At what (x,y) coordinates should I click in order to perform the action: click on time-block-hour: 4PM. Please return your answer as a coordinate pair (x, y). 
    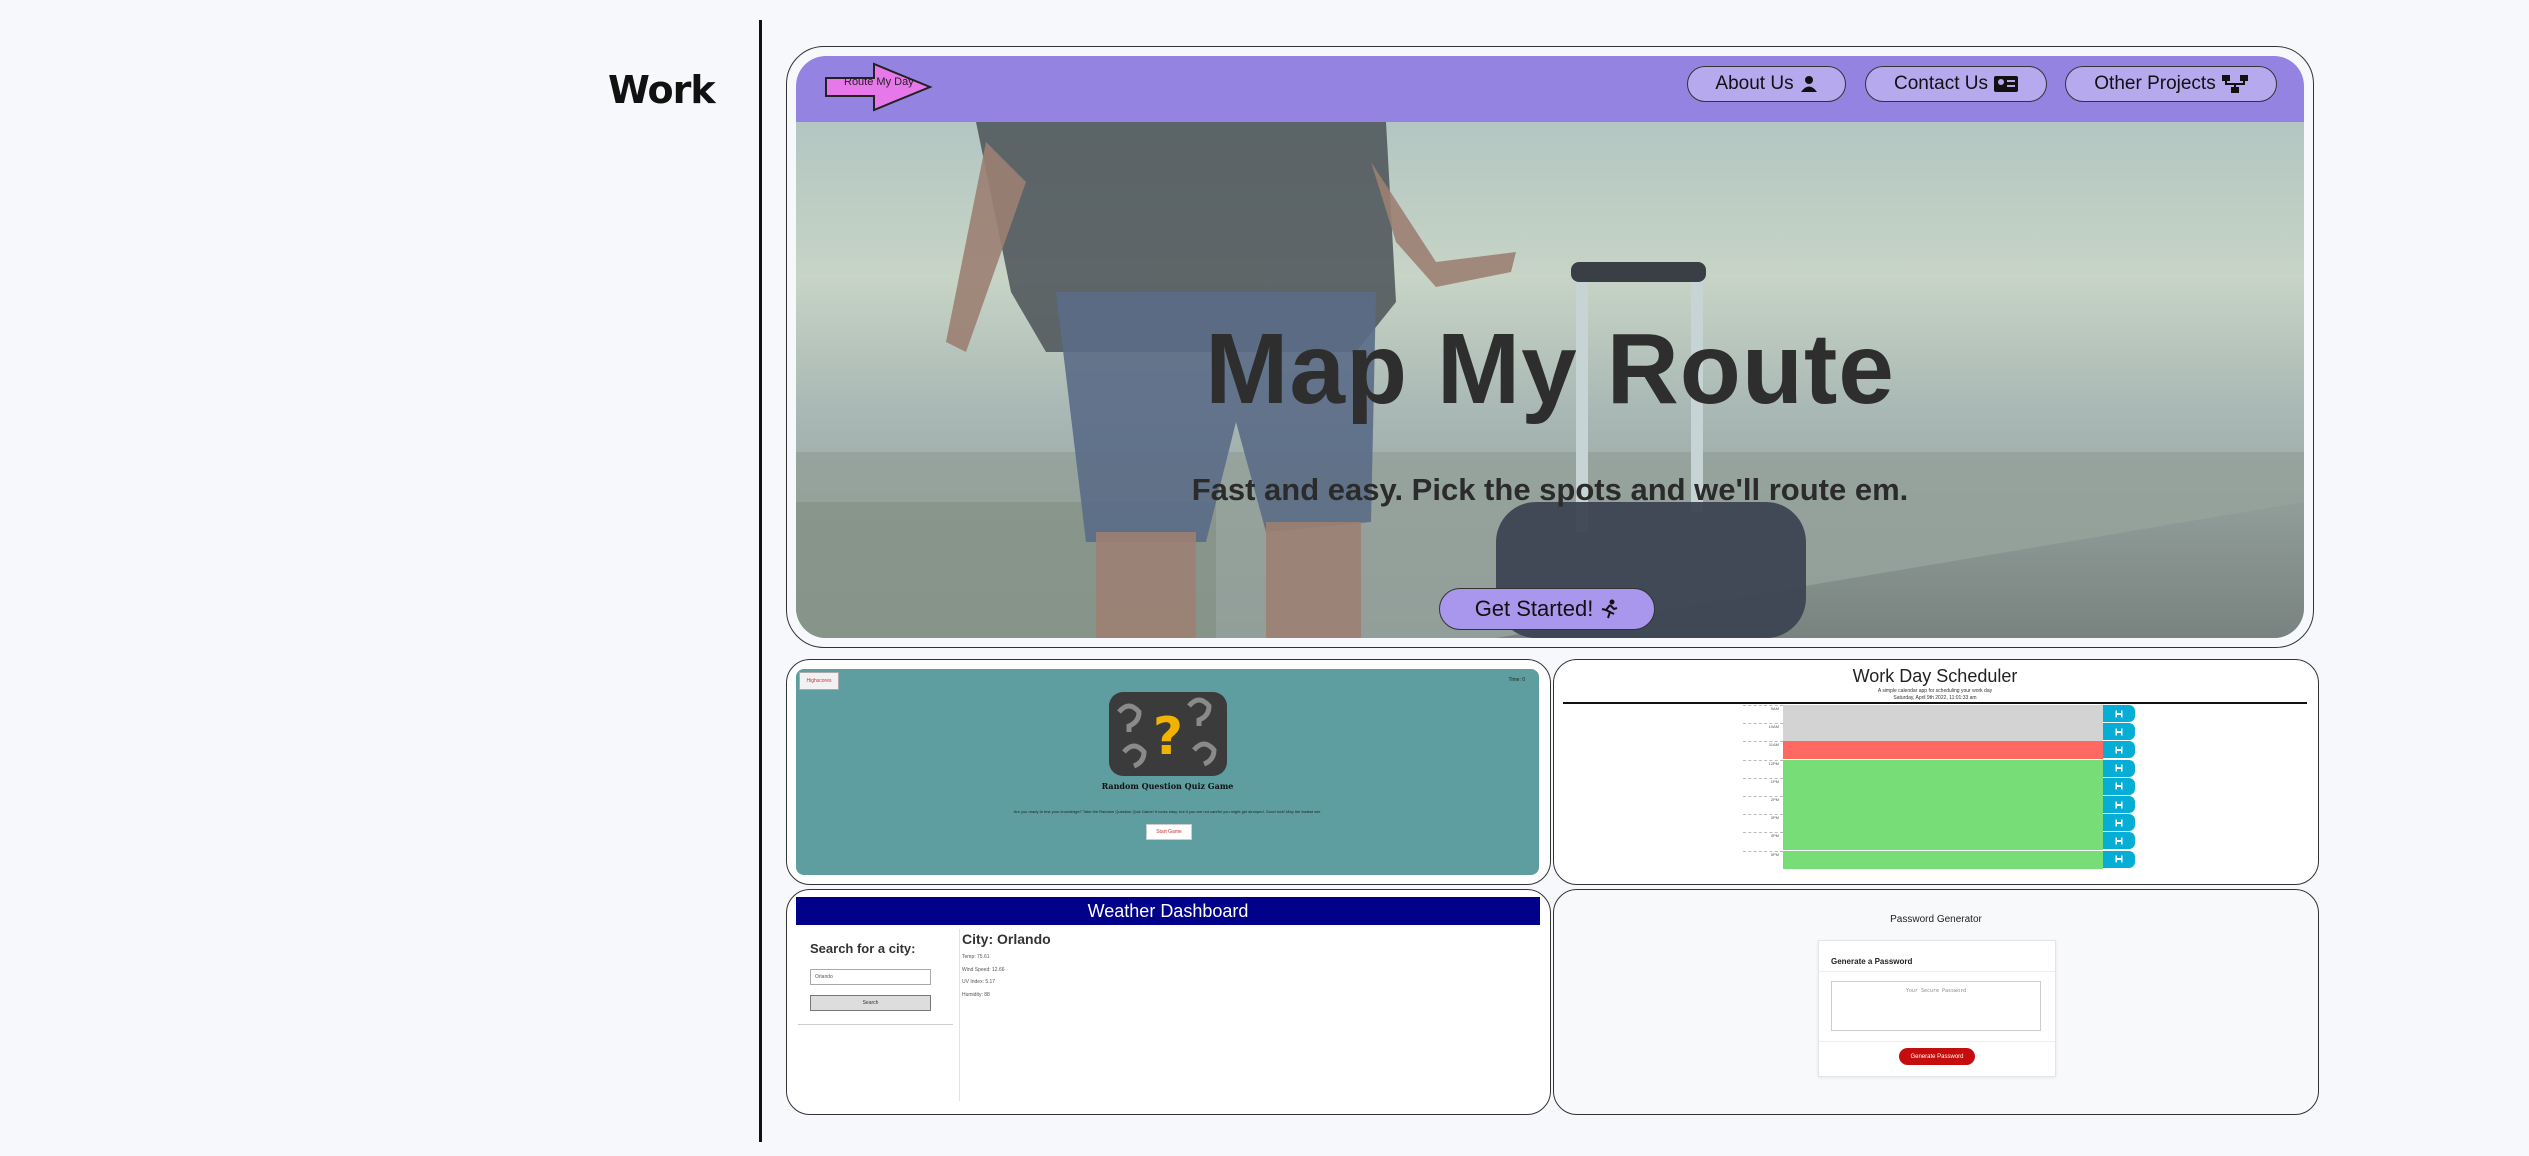
    Looking at the image, I should click on (1763, 841).